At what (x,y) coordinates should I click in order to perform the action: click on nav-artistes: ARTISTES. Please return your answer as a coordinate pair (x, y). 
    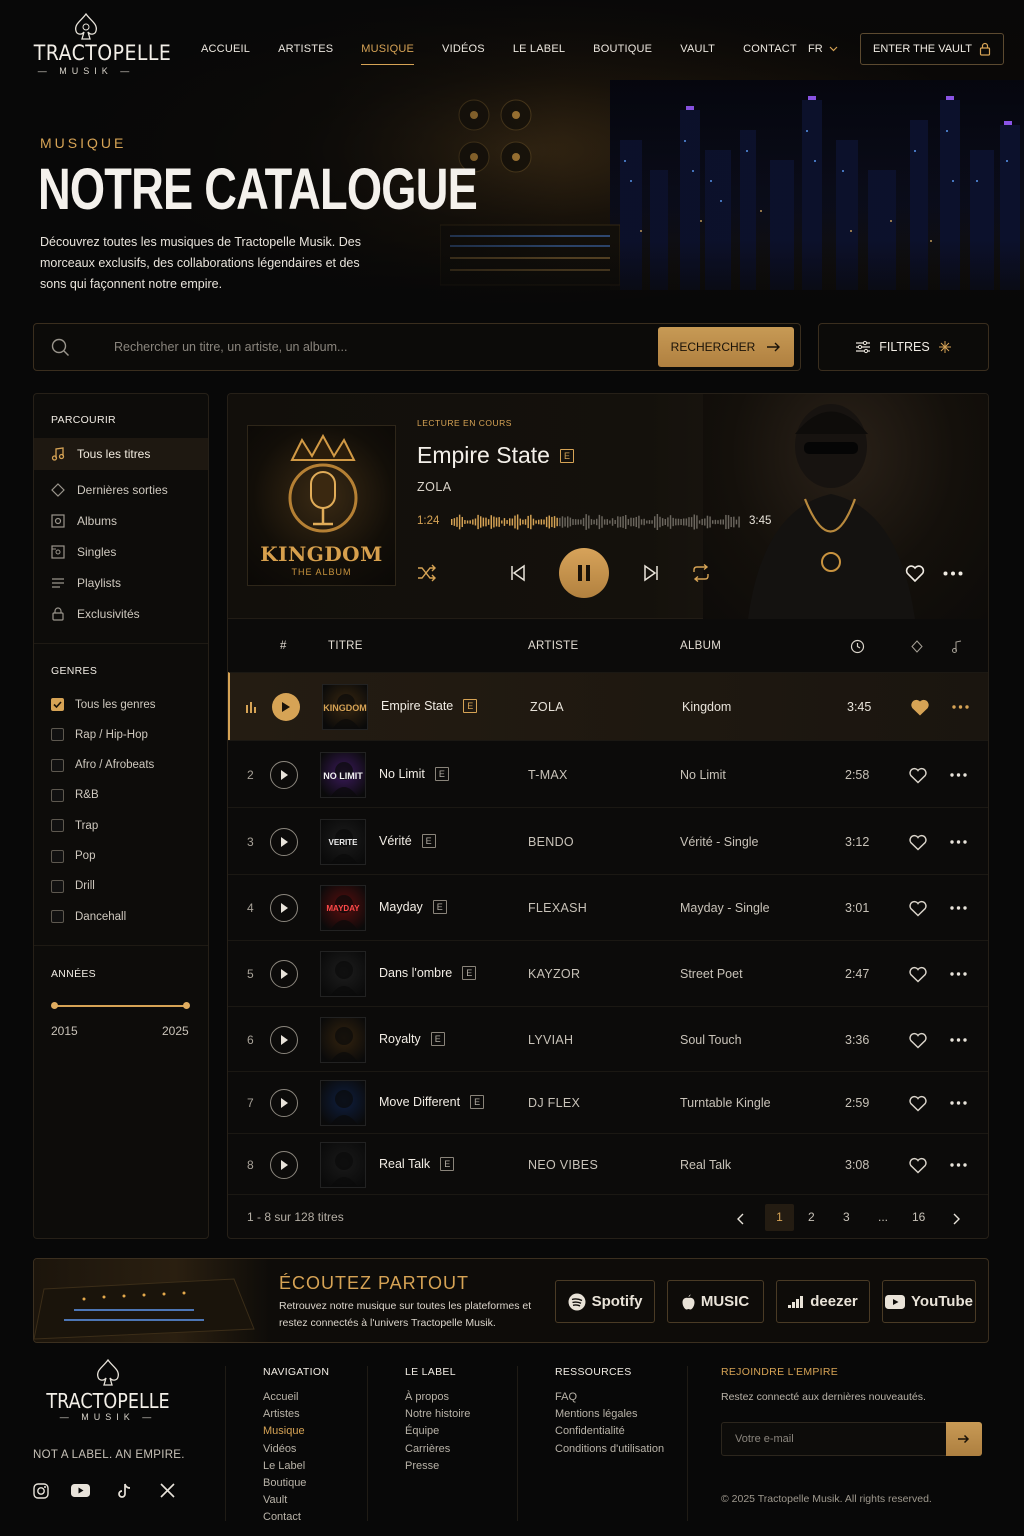
    Looking at the image, I should click on (305, 53).